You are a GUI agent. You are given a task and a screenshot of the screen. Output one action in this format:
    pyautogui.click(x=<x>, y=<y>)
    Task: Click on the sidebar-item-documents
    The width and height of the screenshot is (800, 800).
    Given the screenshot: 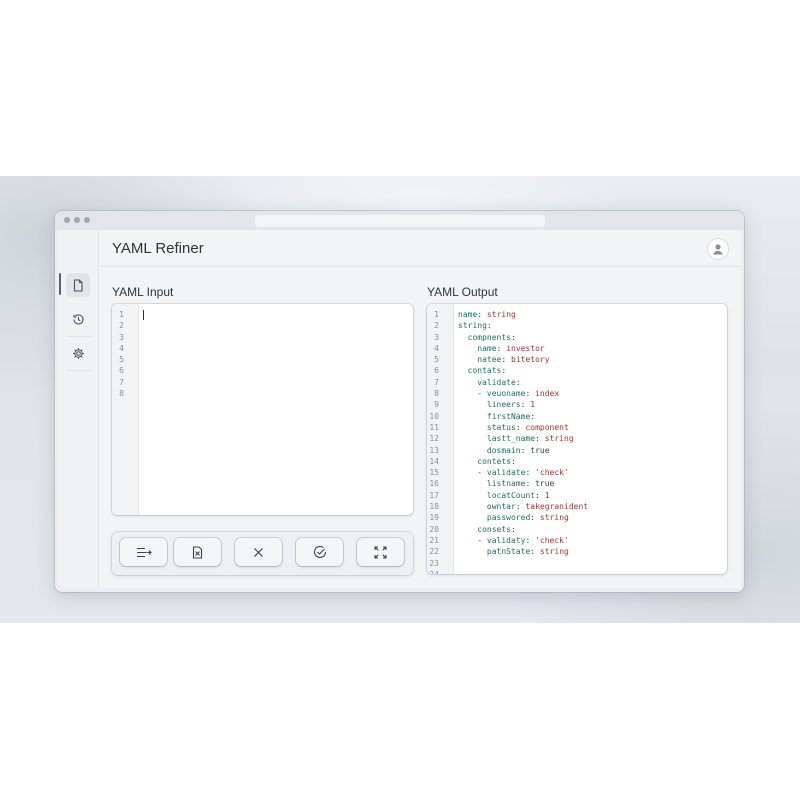 What is the action you would take?
    pyautogui.click(x=78, y=285)
    